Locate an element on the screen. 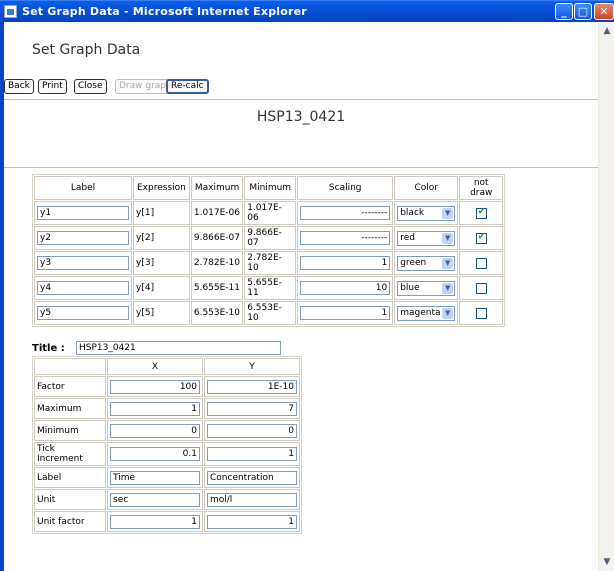 The image size is (614, 571). axis-y-input: 1E-10 is located at coordinates (252, 386).